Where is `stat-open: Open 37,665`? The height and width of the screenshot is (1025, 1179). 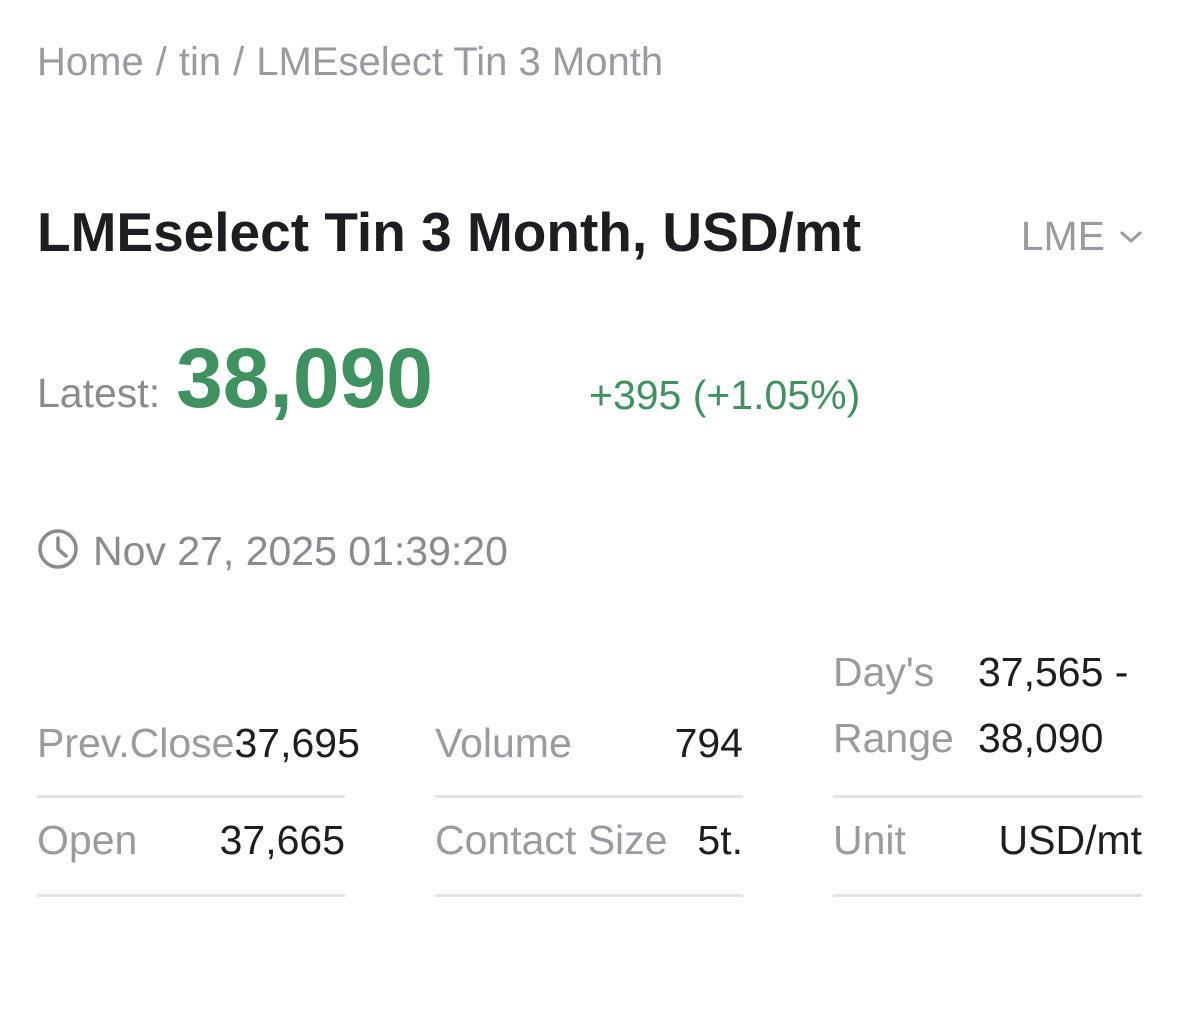
stat-open: Open 37,665 is located at coordinates (191, 847).